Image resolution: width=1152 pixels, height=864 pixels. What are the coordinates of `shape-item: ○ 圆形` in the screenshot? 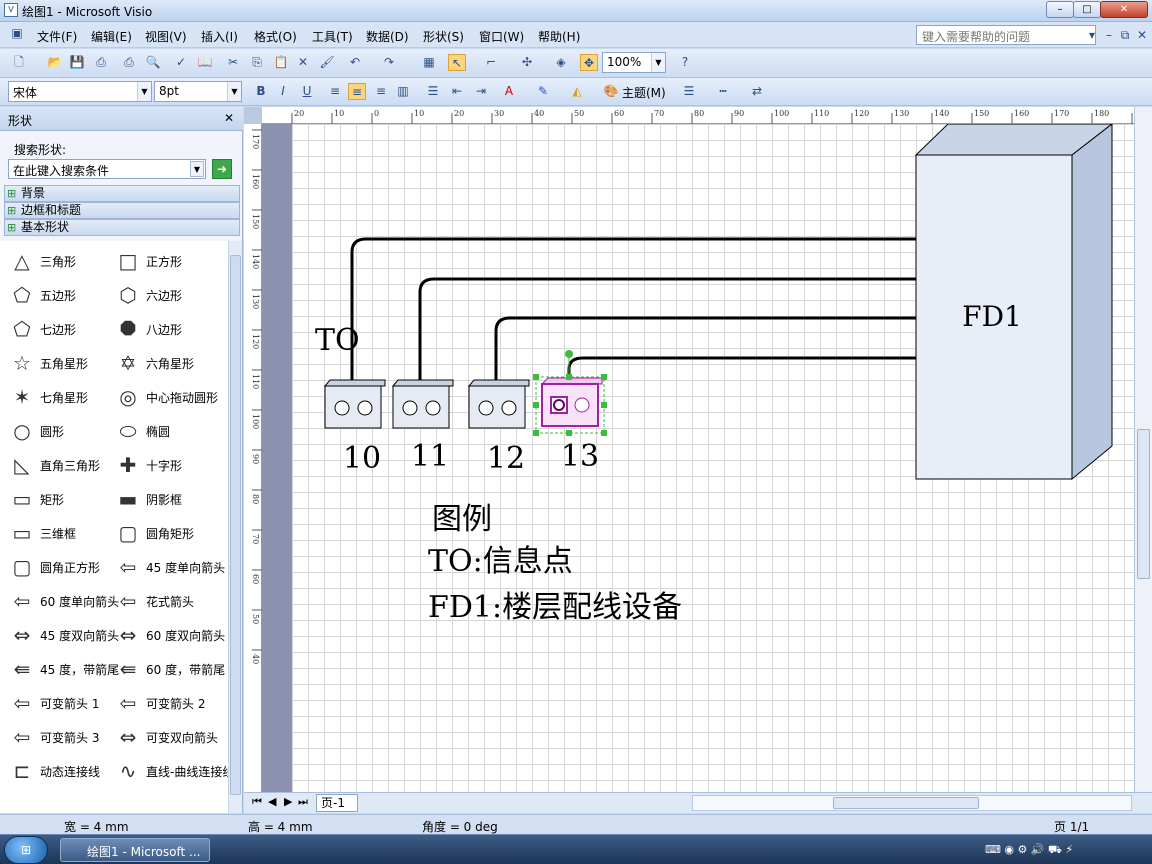 It's located at (36, 431).